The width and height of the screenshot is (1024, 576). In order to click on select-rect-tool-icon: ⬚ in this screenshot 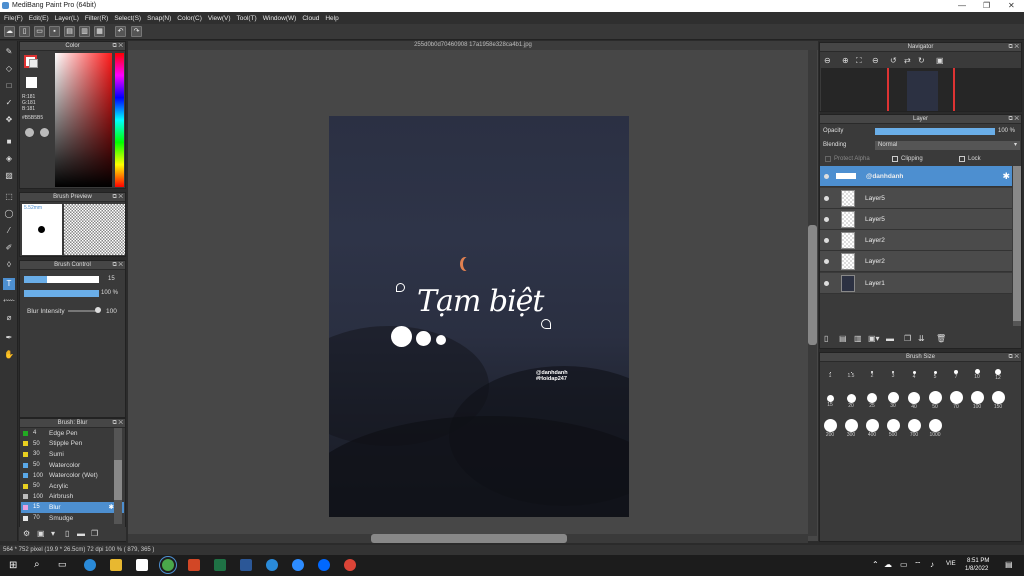, I will do `click(9, 197)`.